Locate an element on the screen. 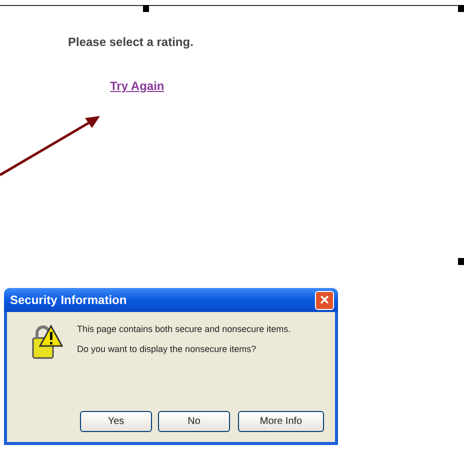  dialog-title: Security Information is located at coordinates (68, 300).